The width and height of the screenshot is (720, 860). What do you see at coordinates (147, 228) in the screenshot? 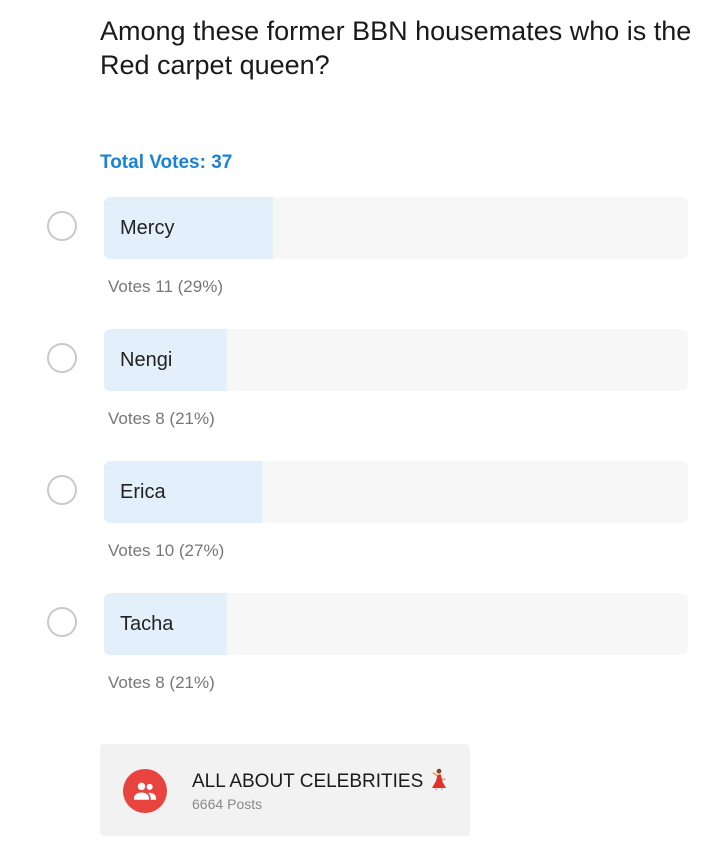
I see `option-label: Mercy` at bounding box center [147, 228].